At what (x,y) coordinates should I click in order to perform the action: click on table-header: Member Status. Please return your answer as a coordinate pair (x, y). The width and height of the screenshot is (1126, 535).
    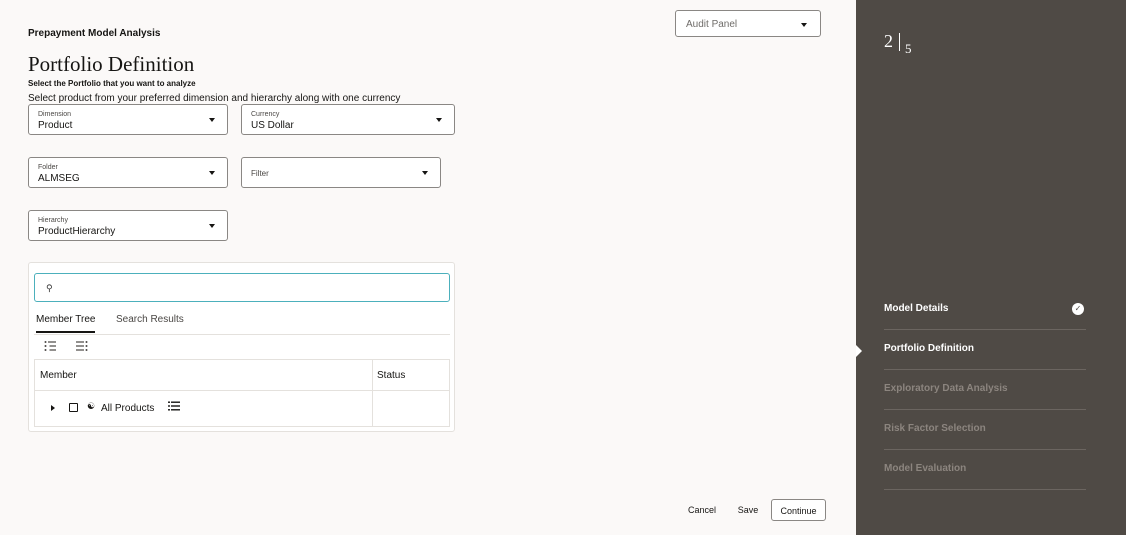
    Looking at the image, I should click on (242, 375).